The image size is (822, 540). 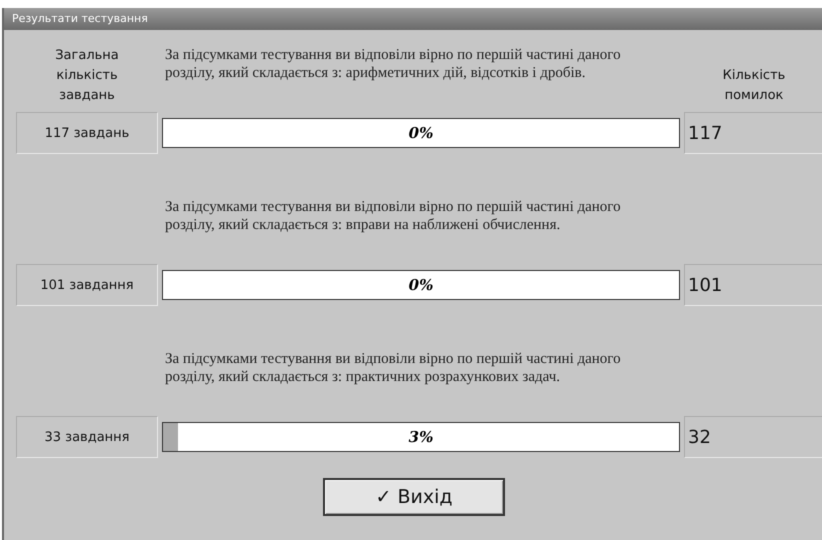 What do you see at coordinates (753, 437) in the screenshot?
I see `error-count: 32` at bounding box center [753, 437].